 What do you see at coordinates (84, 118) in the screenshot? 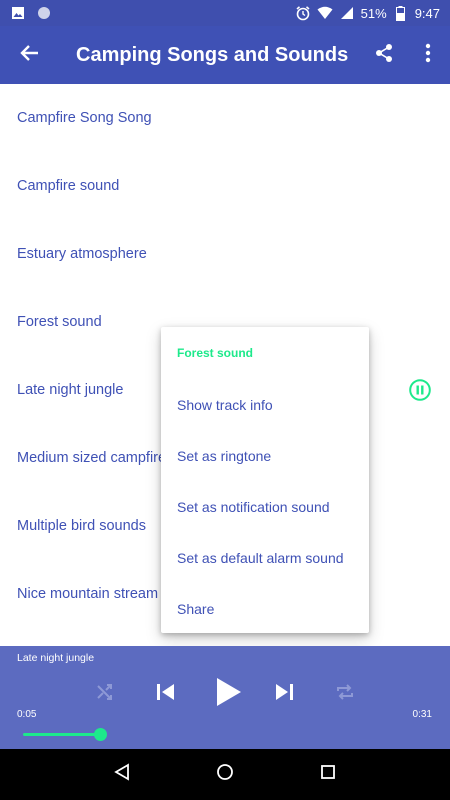
I see `list-item-label: Campfire Song Song` at bounding box center [84, 118].